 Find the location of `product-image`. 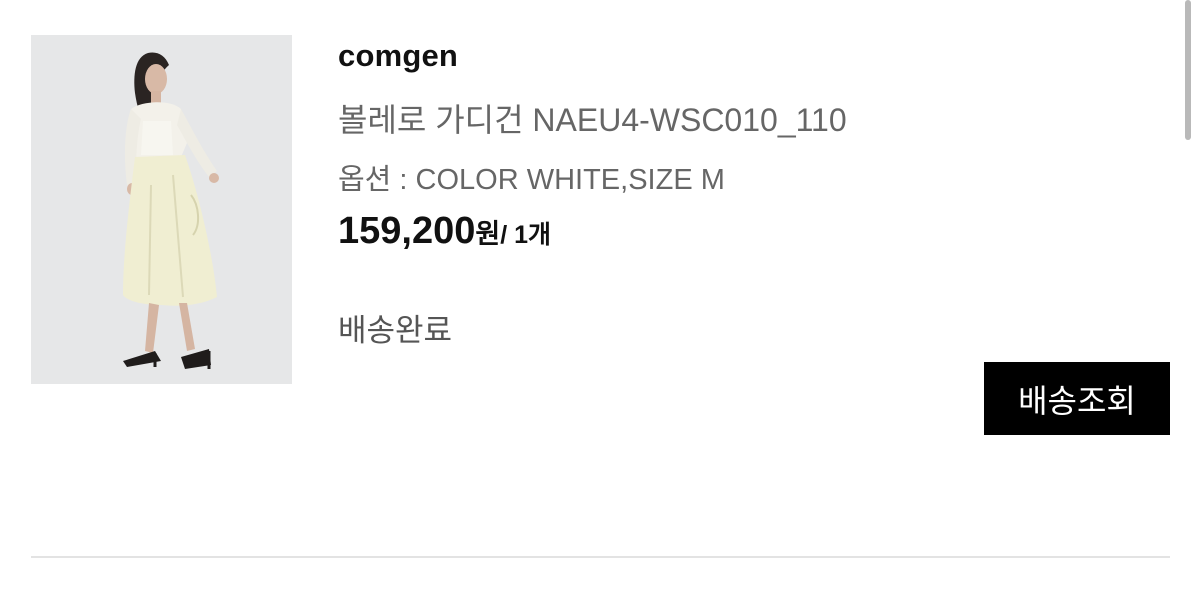

product-image is located at coordinates (161, 209).